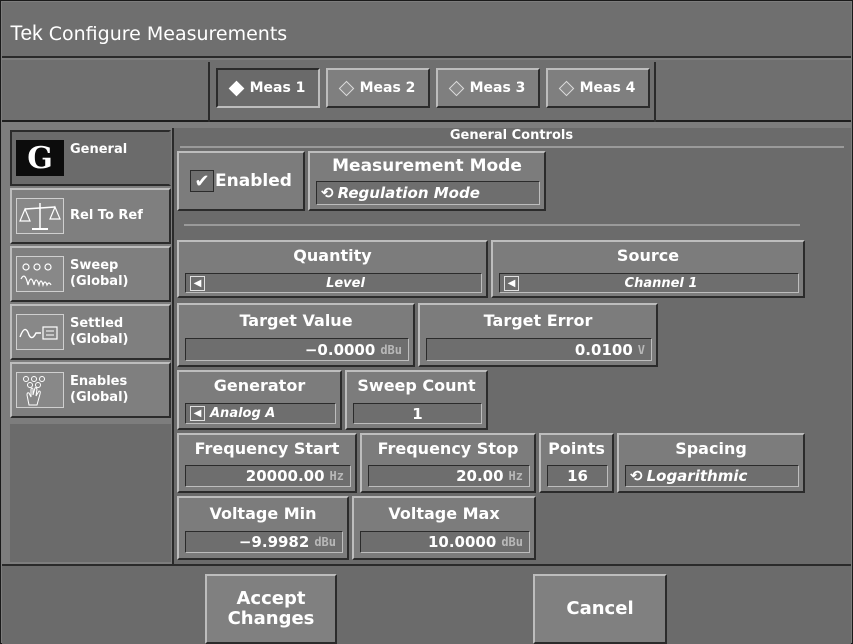 This screenshot has height=644, width=853. I want to click on target-error-number: 0.0100, so click(603, 349).